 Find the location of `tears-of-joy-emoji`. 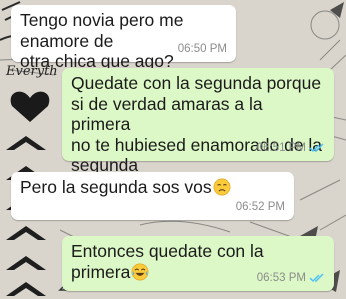

tears-of-joy-emoji is located at coordinates (140, 271).